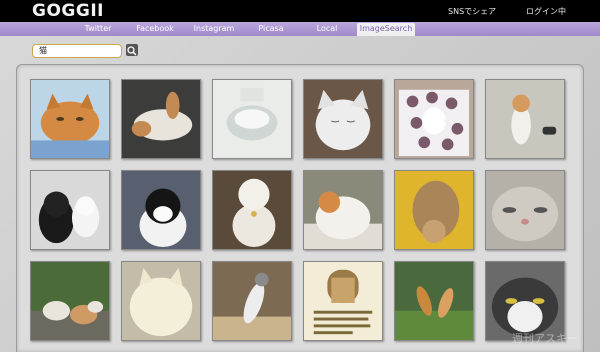  What do you see at coordinates (300, 11) in the screenshot?
I see `top-bar: GOGGII SNSでシェア ログイン中` at bounding box center [300, 11].